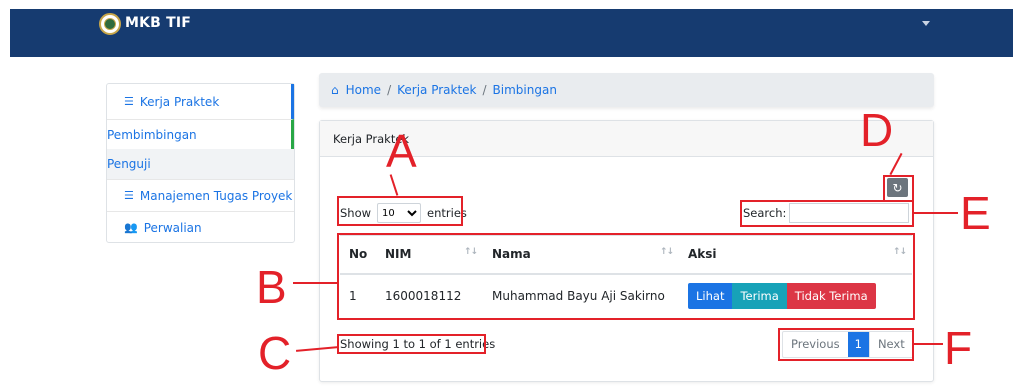  What do you see at coordinates (975, 213) in the screenshot?
I see `annotation-label-e: E` at bounding box center [975, 213].